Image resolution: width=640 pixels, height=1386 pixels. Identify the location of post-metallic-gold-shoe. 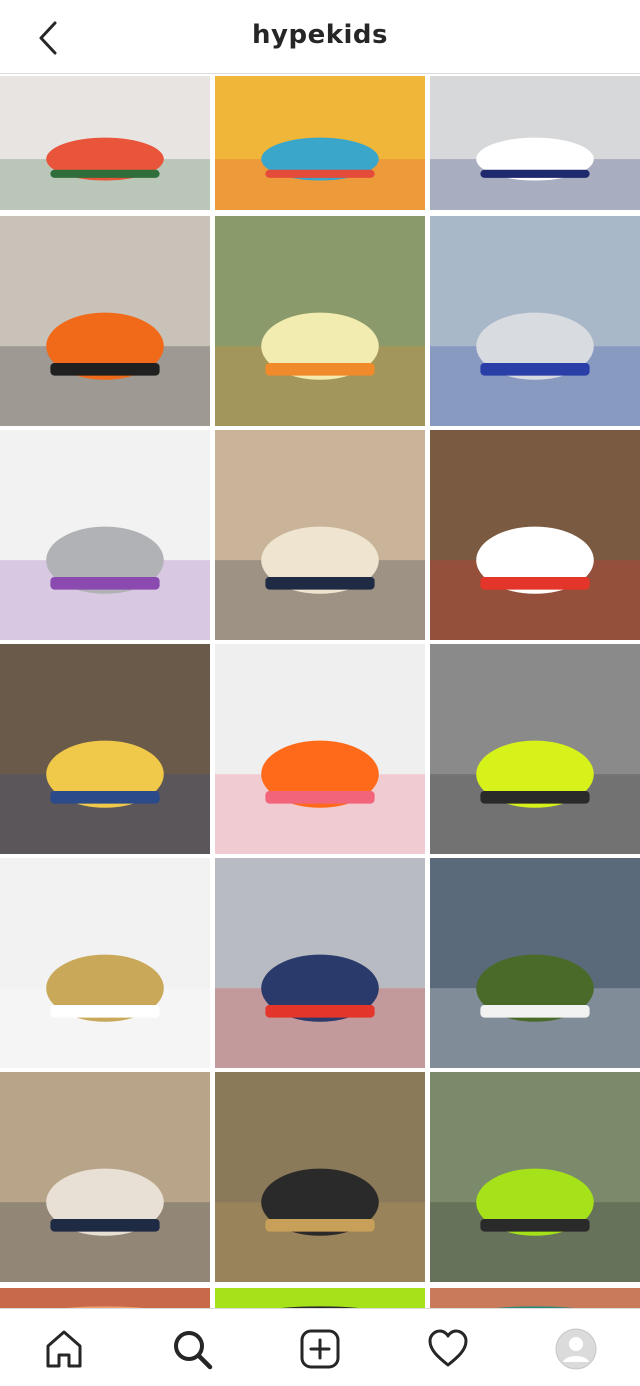
(105, 963).